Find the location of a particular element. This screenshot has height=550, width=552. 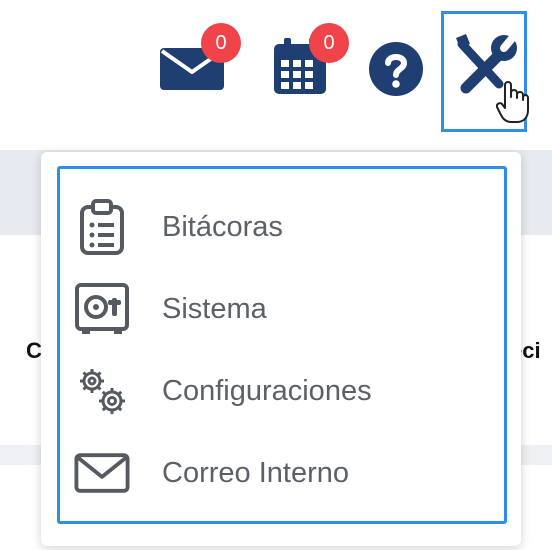

menu-item-configuraciones: Configuraciones is located at coordinates (284, 391).